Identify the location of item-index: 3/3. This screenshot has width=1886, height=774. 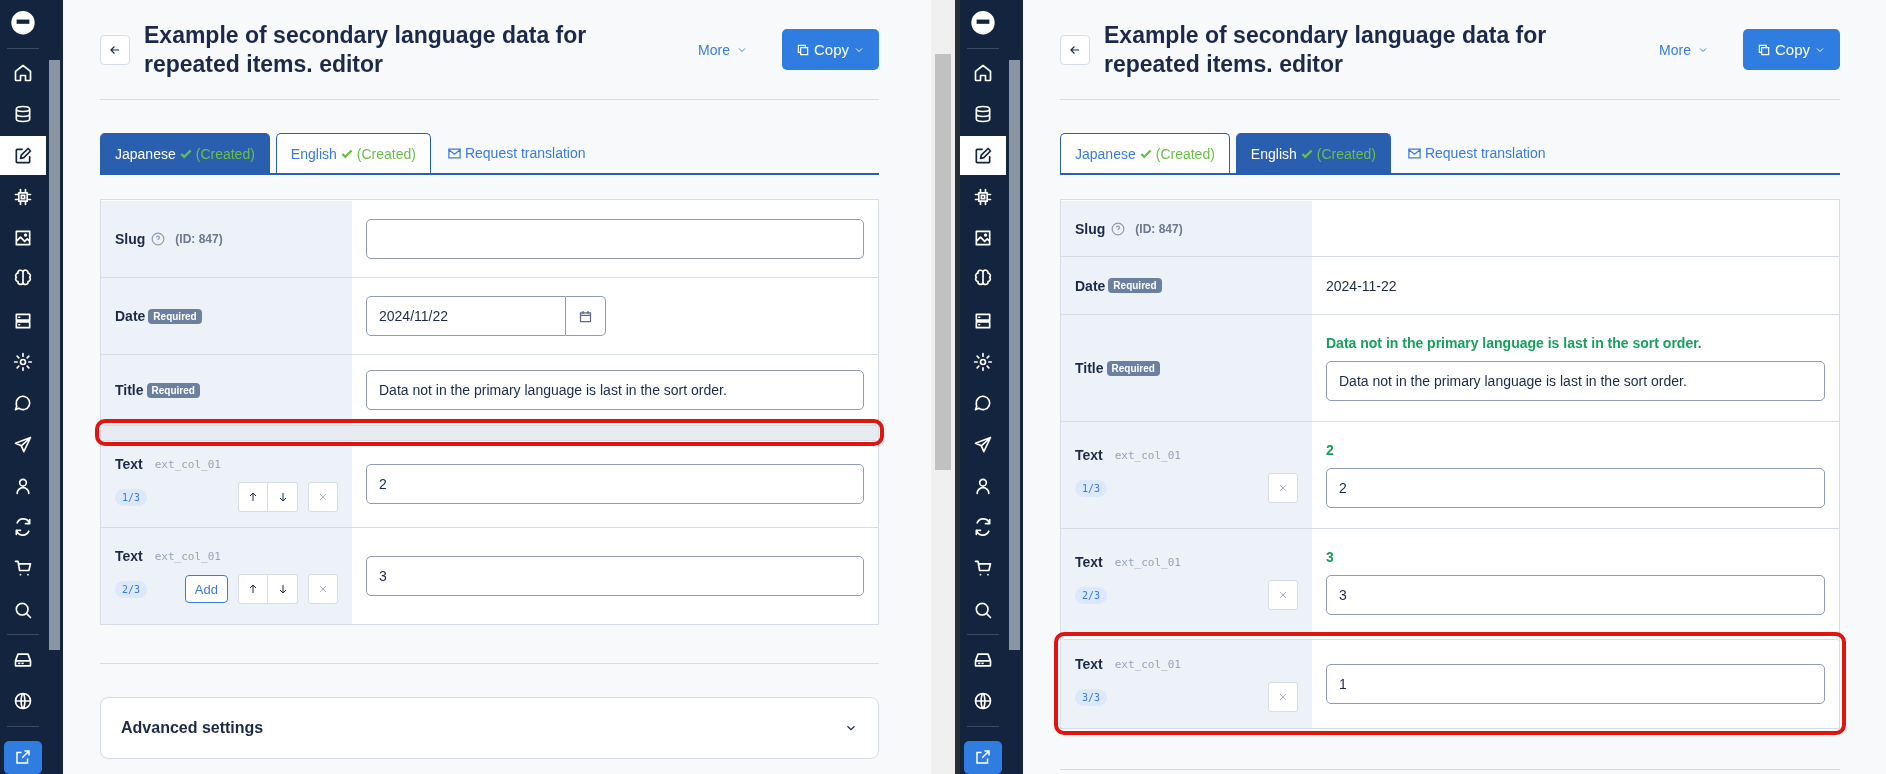
(1091, 697).